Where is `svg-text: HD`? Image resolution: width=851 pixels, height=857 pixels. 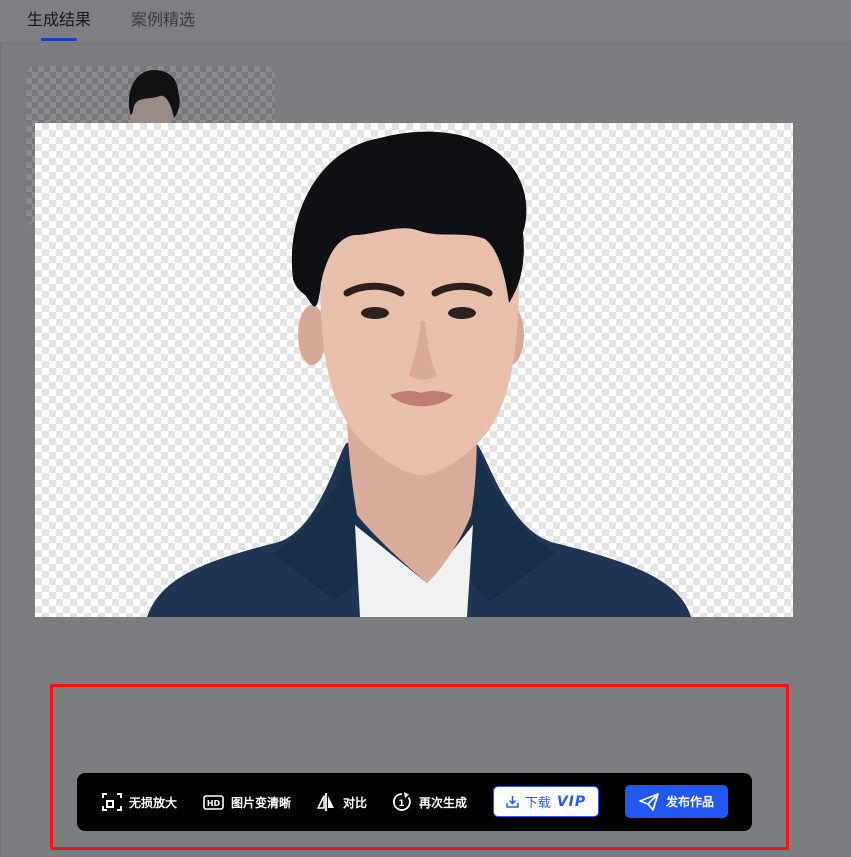 svg-text: HD is located at coordinates (214, 803).